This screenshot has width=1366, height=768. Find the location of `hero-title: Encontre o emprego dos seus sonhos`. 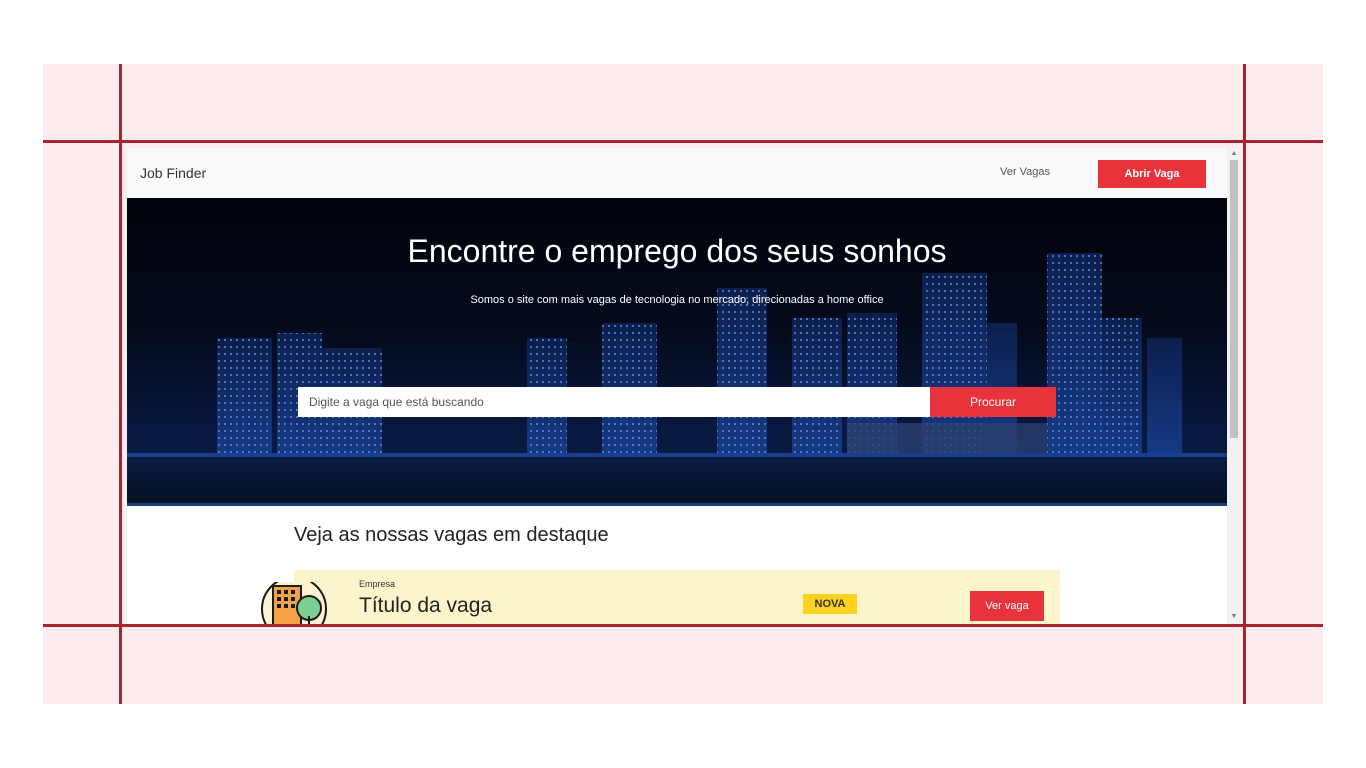

hero-title: Encontre o emprego dos seus sonhos is located at coordinates (677, 251).